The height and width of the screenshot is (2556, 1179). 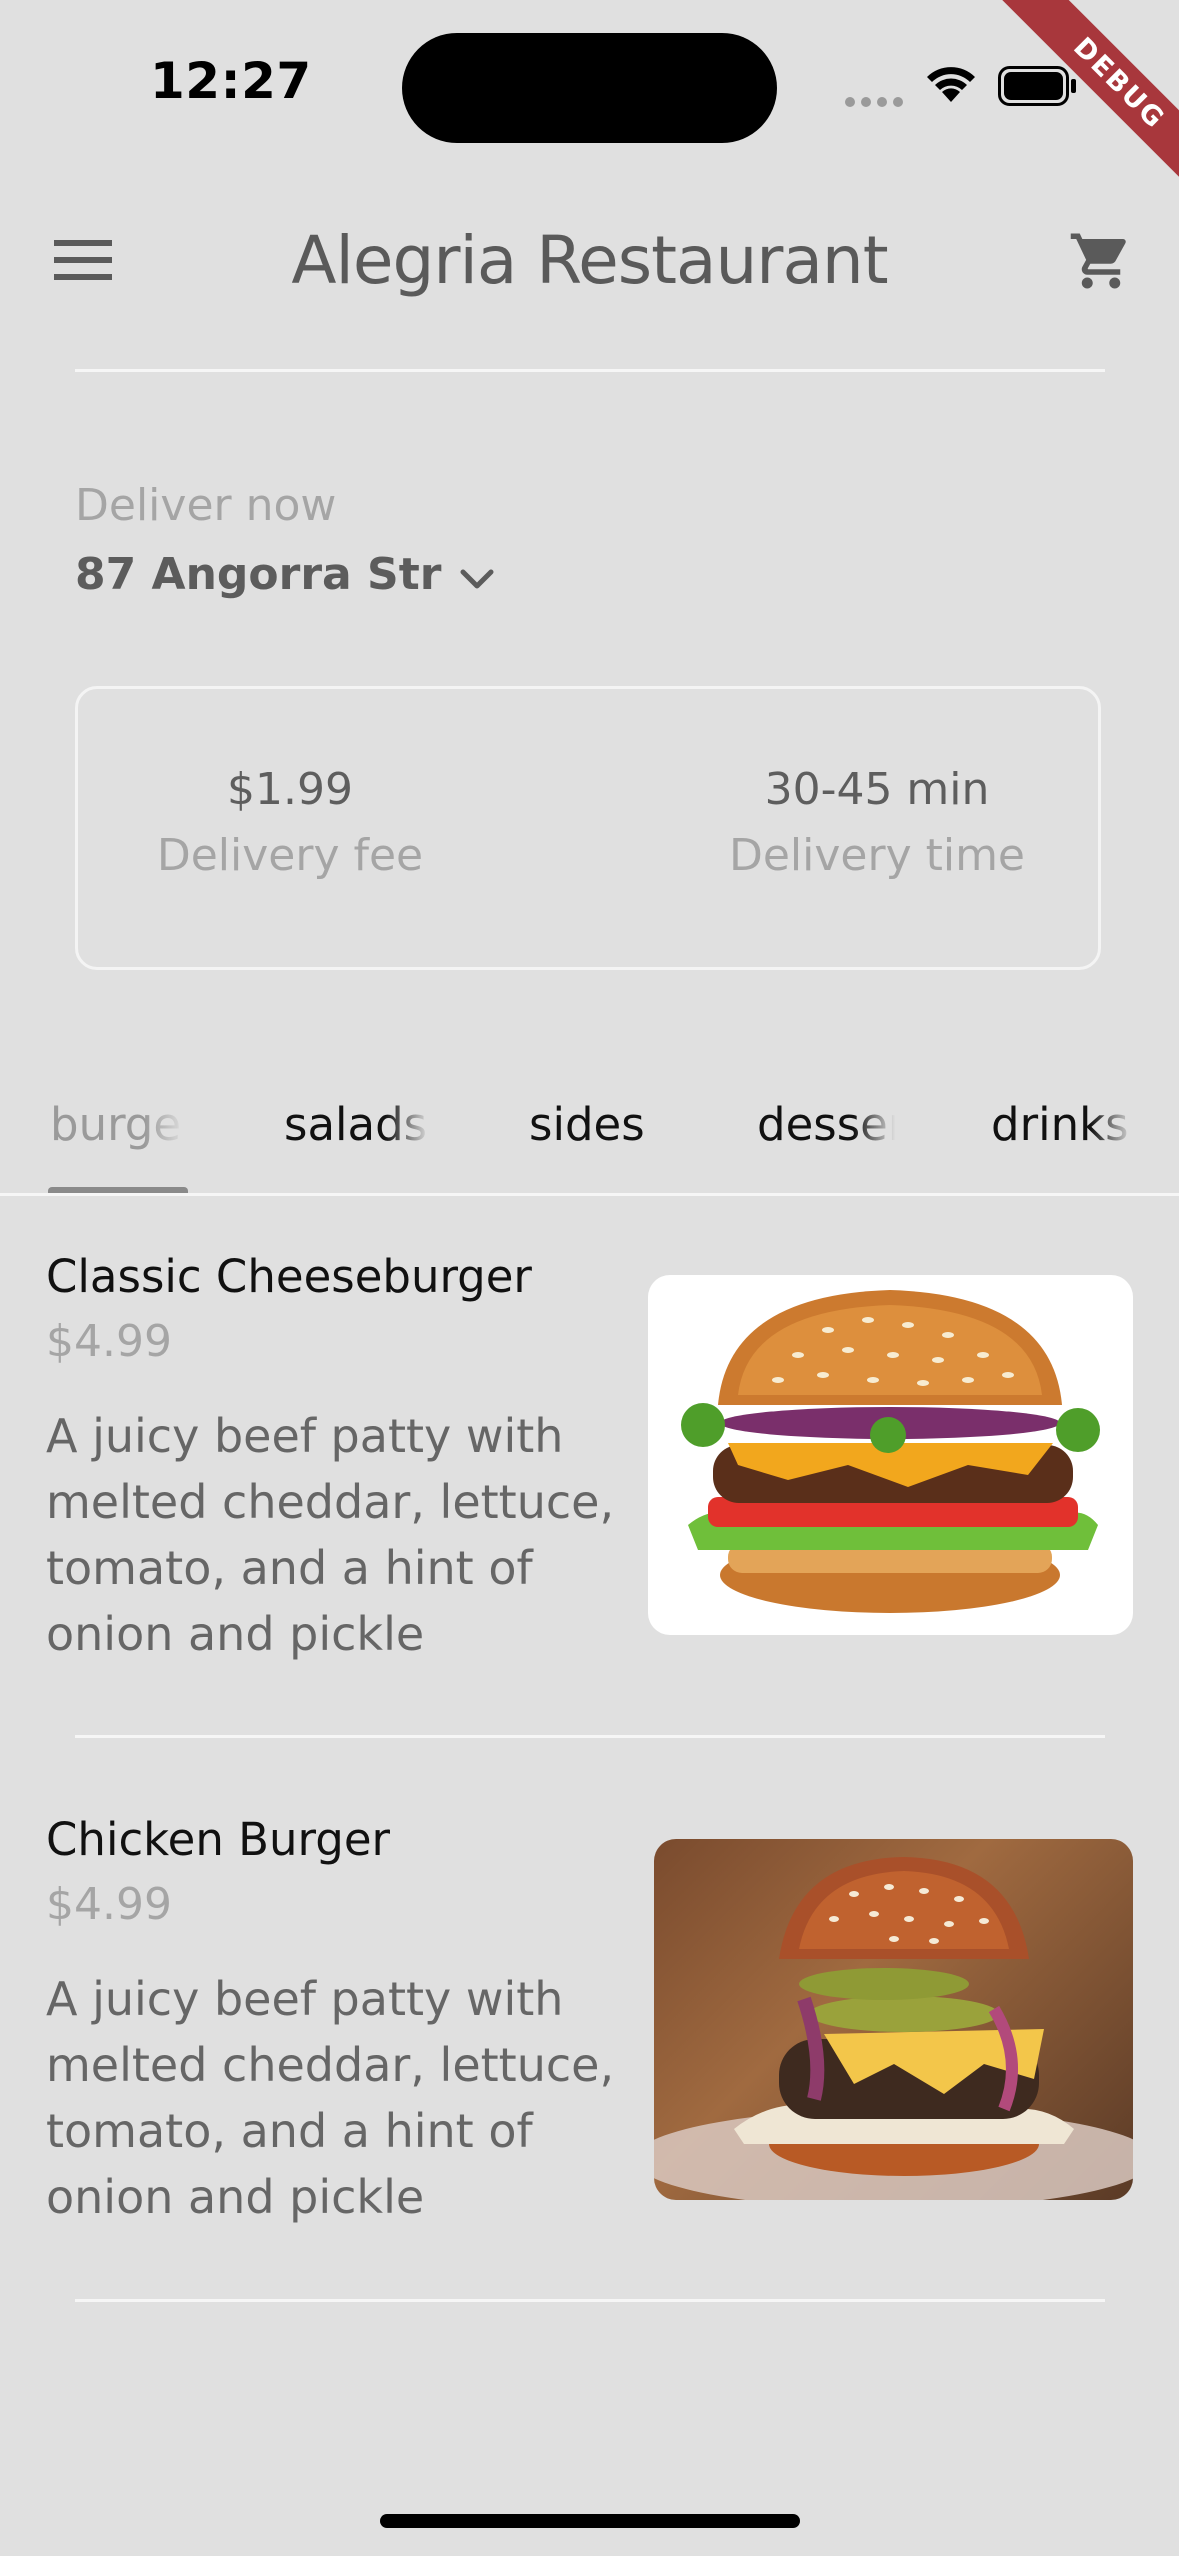 What do you see at coordinates (290, 789) in the screenshot?
I see `delivery-fee-value: $1.99` at bounding box center [290, 789].